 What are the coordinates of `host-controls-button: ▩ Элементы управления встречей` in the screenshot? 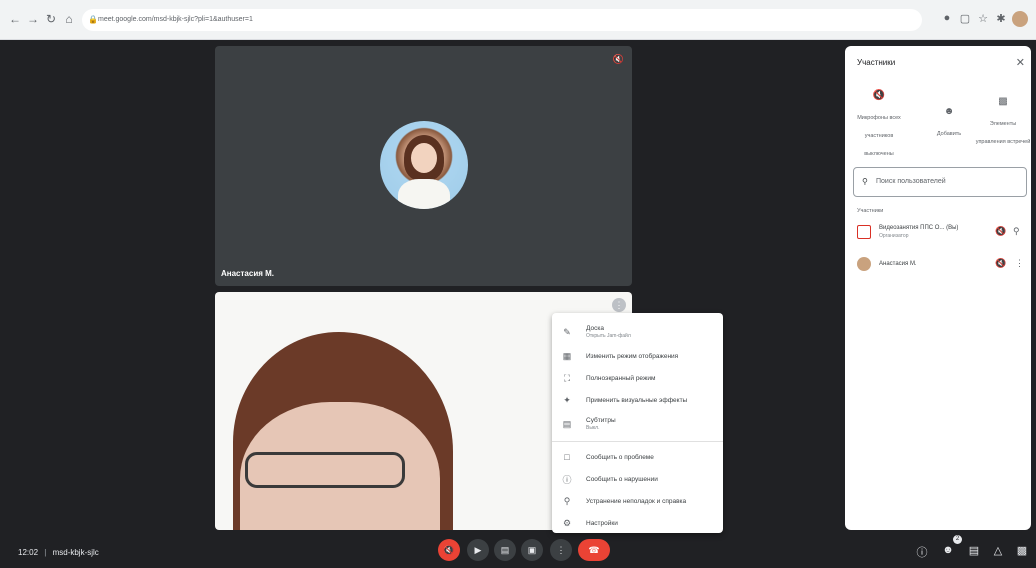 It's located at (1003, 122).